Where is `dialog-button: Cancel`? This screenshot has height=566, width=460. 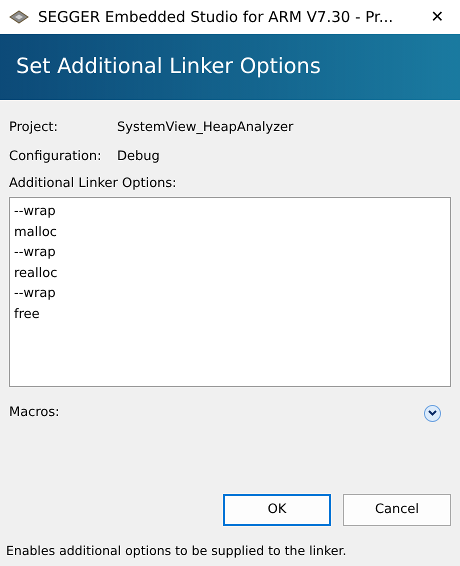 dialog-button: Cancel is located at coordinates (397, 510).